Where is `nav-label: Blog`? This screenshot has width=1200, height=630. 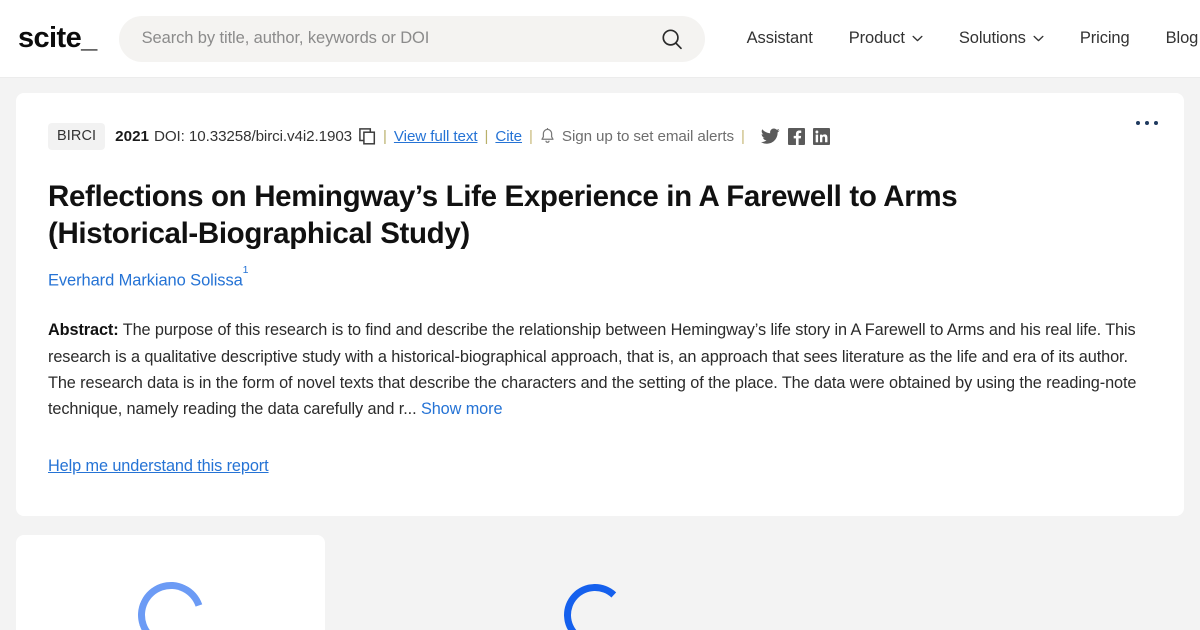 nav-label: Blog is located at coordinates (1182, 38).